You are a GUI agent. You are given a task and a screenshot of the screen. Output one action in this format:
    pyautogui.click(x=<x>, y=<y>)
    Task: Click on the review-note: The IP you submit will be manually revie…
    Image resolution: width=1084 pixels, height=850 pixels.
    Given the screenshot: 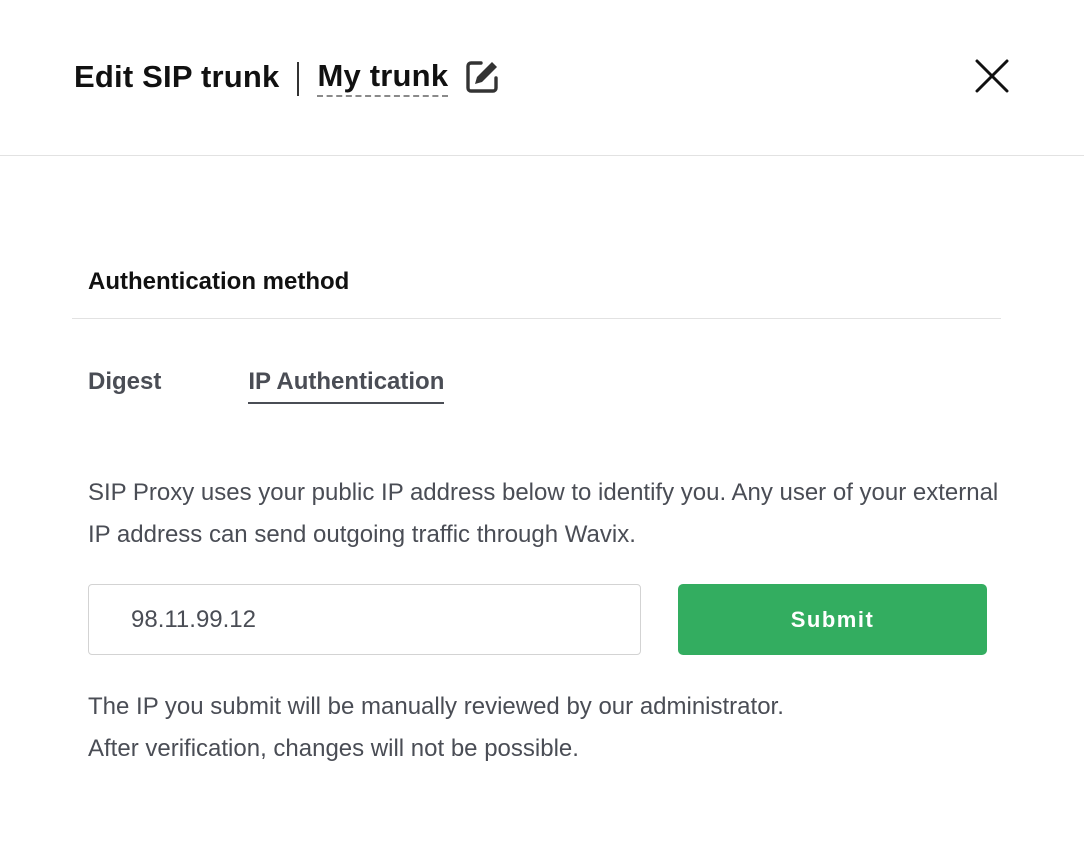 What is the action you would take?
    pyautogui.click(x=548, y=728)
    